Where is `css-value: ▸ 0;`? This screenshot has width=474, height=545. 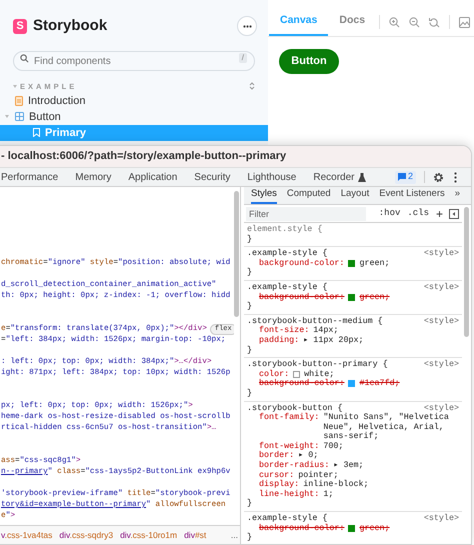 css-value: ▸ 0; is located at coordinates (308, 456).